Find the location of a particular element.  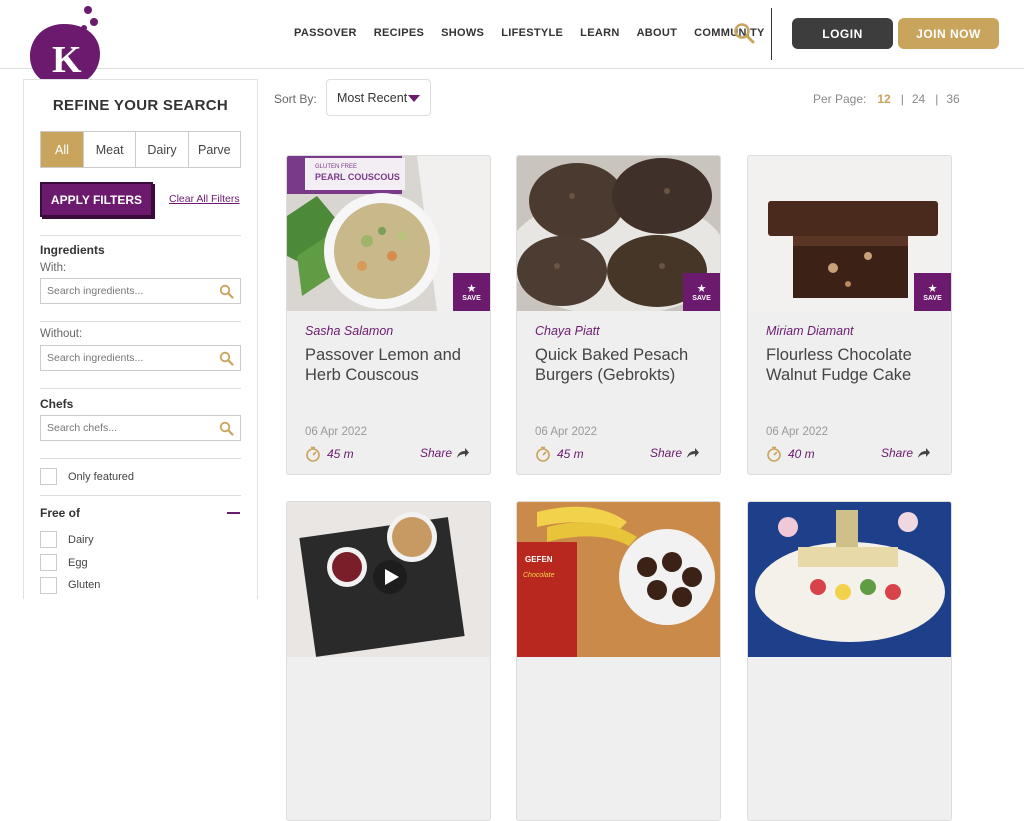

sort-select: Most Recent is located at coordinates (378, 97).